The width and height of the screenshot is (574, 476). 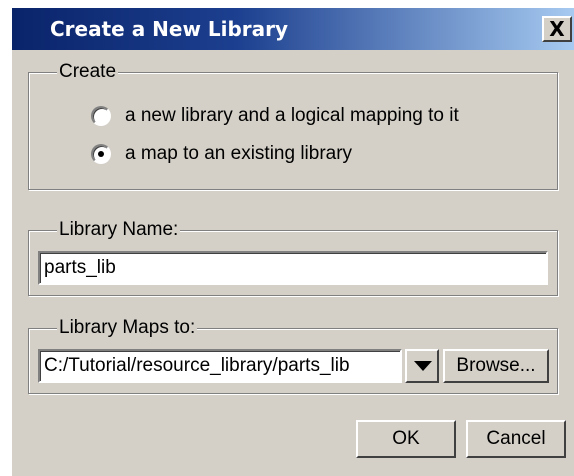 What do you see at coordinates (293, 29) in the screenshot?
I see `title-bar: Create a New Library X` at bounding box center [293, 29].